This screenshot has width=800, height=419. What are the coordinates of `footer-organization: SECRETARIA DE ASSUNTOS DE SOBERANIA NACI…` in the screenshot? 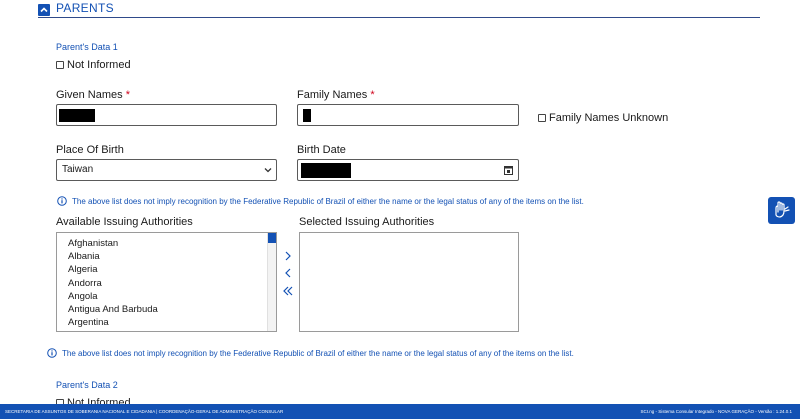 It's located at (144, 411).